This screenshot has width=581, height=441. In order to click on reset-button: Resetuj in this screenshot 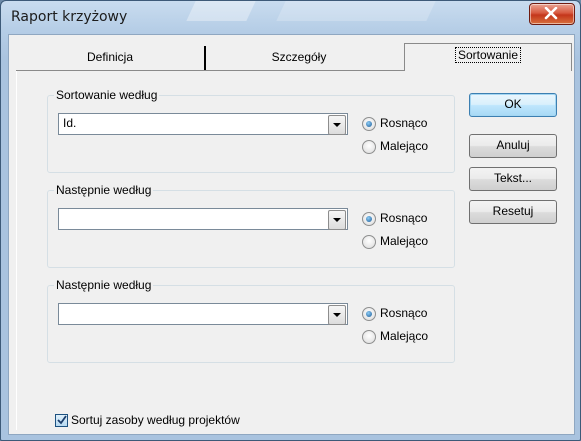, I will do `click(513, 212)`.